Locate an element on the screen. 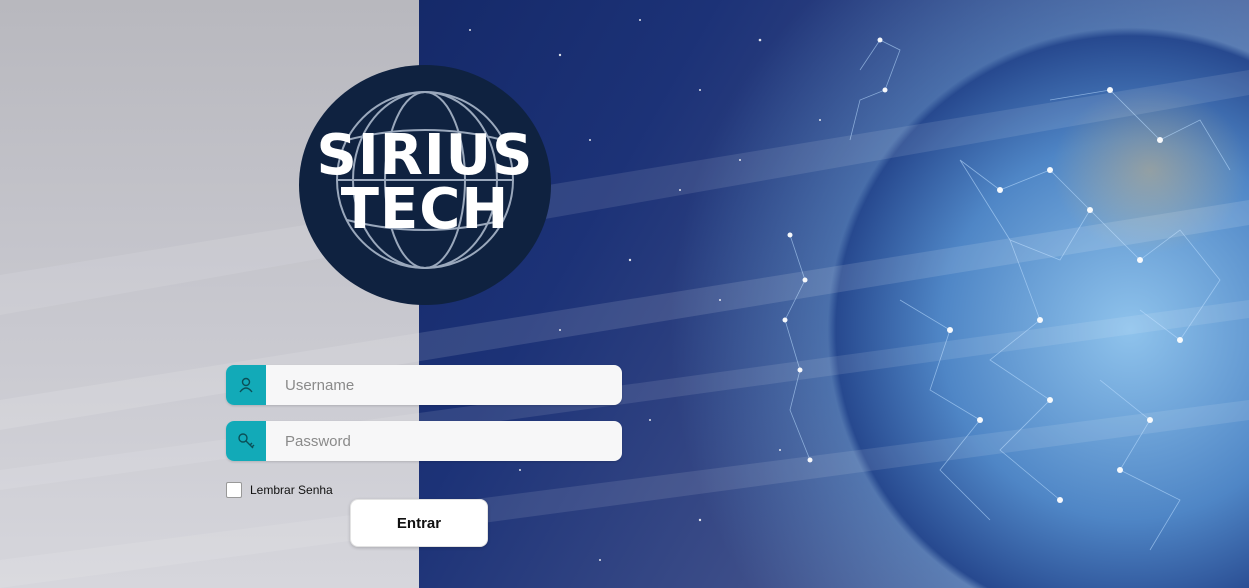 The height and width of the screenshot is (588, 1249). sirius-tech-logo: SIRIUS TECH is located at coordinates (425, 185).